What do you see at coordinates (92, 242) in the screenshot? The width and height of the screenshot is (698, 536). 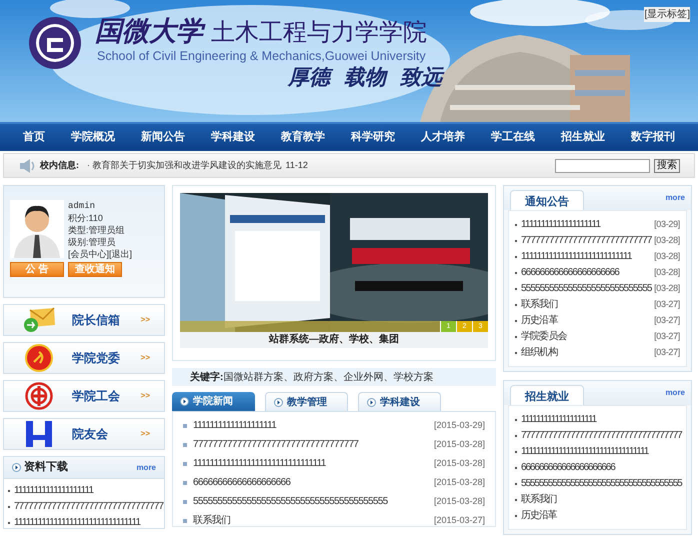 I see `level-text: 级别:管理员` at bounding box center [92, 242].